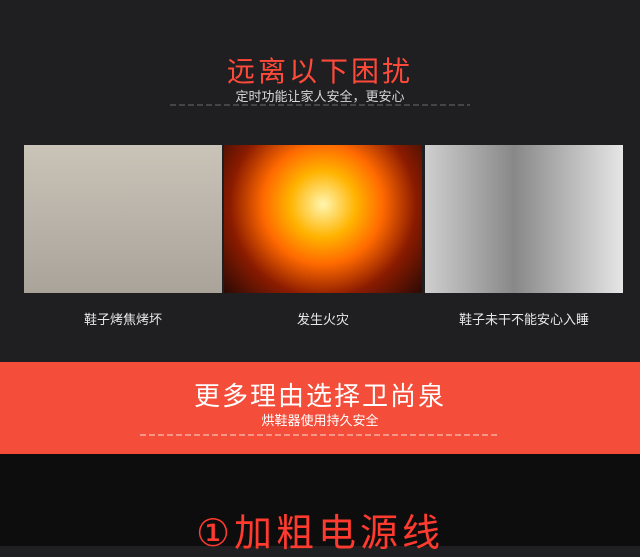  What do you see at coordinates (319, 71) in the screenshot?
I see `section-title: 远离以下困扰` at bounding box center [319, 71].